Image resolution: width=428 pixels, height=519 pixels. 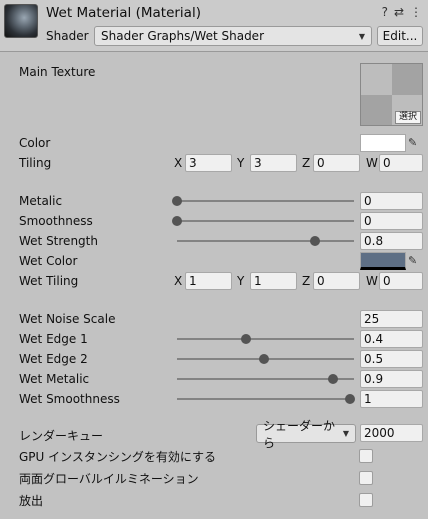 What do you see at coordinates (391, 433) in the screenshot?
I see `render-queue-field: 2000` at bounding box center [391, 433].